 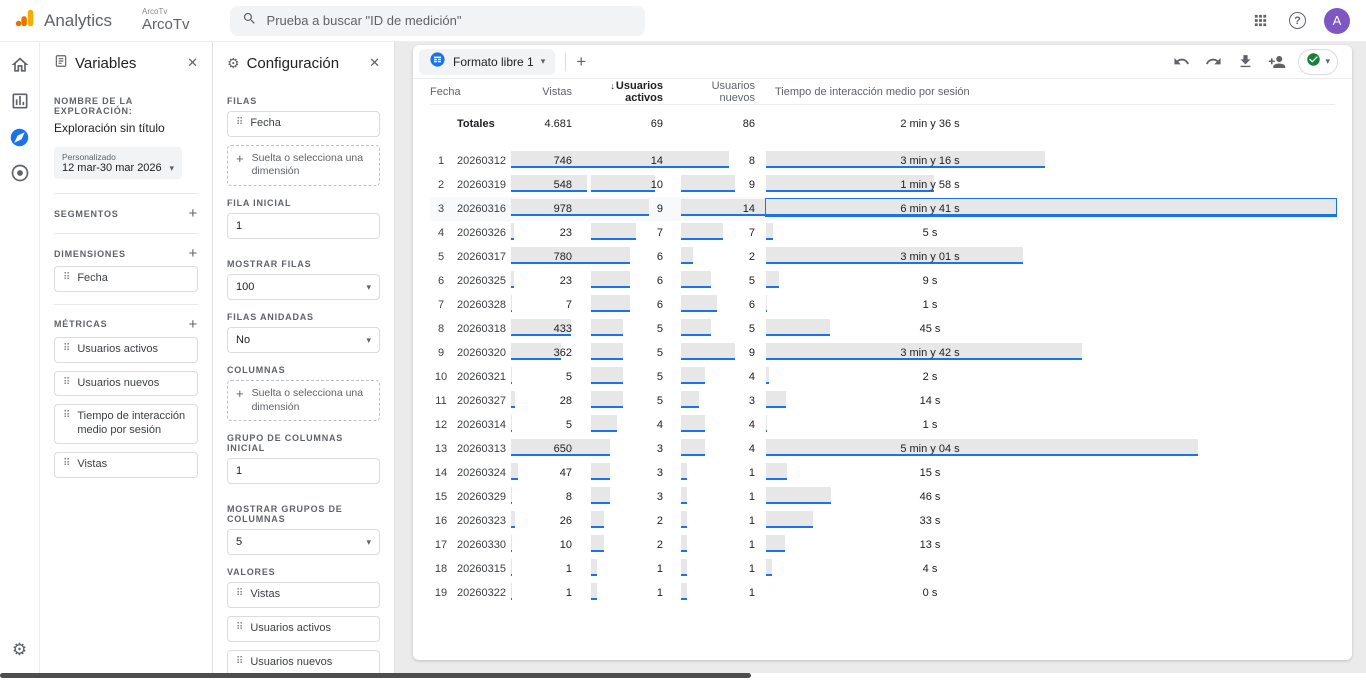 I want to click on col-header-usuarios-activos: ↓Usuarios activos, so click(x=635, y=92).